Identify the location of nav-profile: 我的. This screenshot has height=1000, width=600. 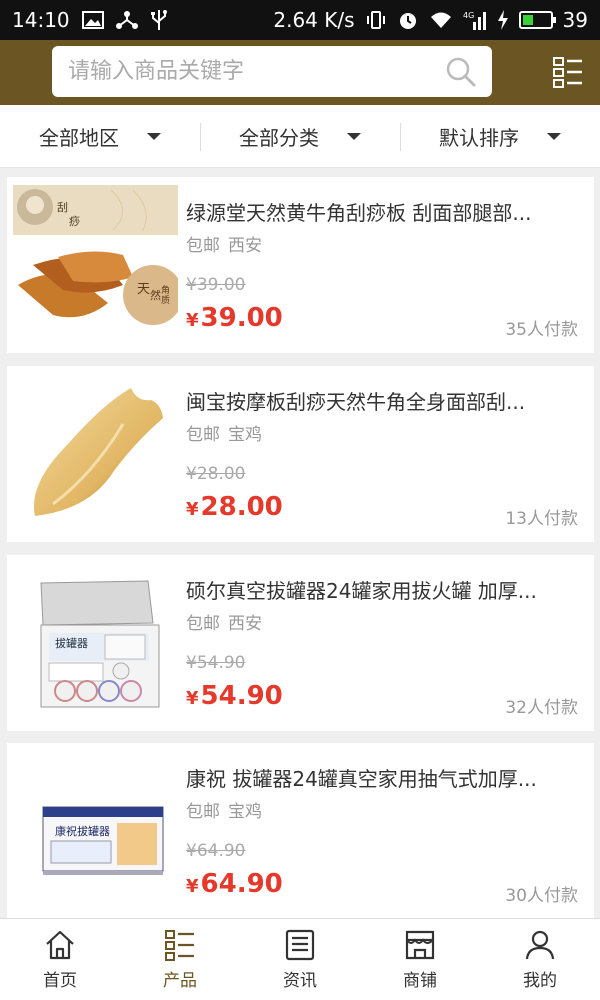
(540, 959).